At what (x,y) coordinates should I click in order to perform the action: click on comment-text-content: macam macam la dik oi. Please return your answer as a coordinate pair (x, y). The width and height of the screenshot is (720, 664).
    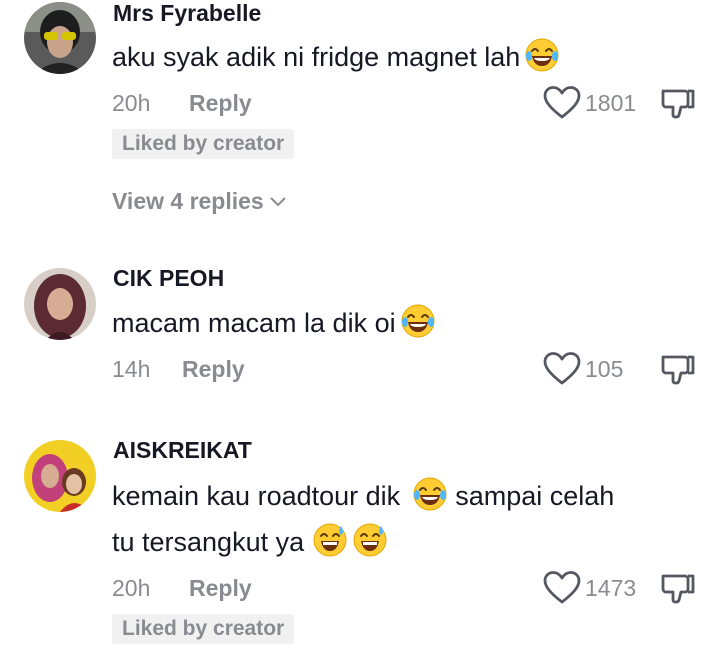
    Looking at the image, I should click on (254, 323).